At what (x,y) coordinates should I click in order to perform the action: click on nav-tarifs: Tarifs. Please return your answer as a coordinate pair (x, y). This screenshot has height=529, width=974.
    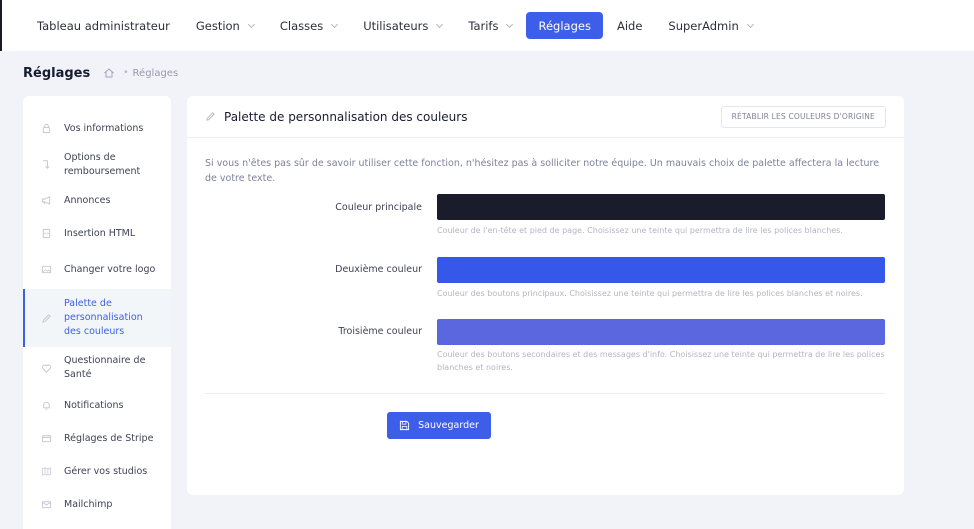
    Looking at the image, I should click on (490, 25).